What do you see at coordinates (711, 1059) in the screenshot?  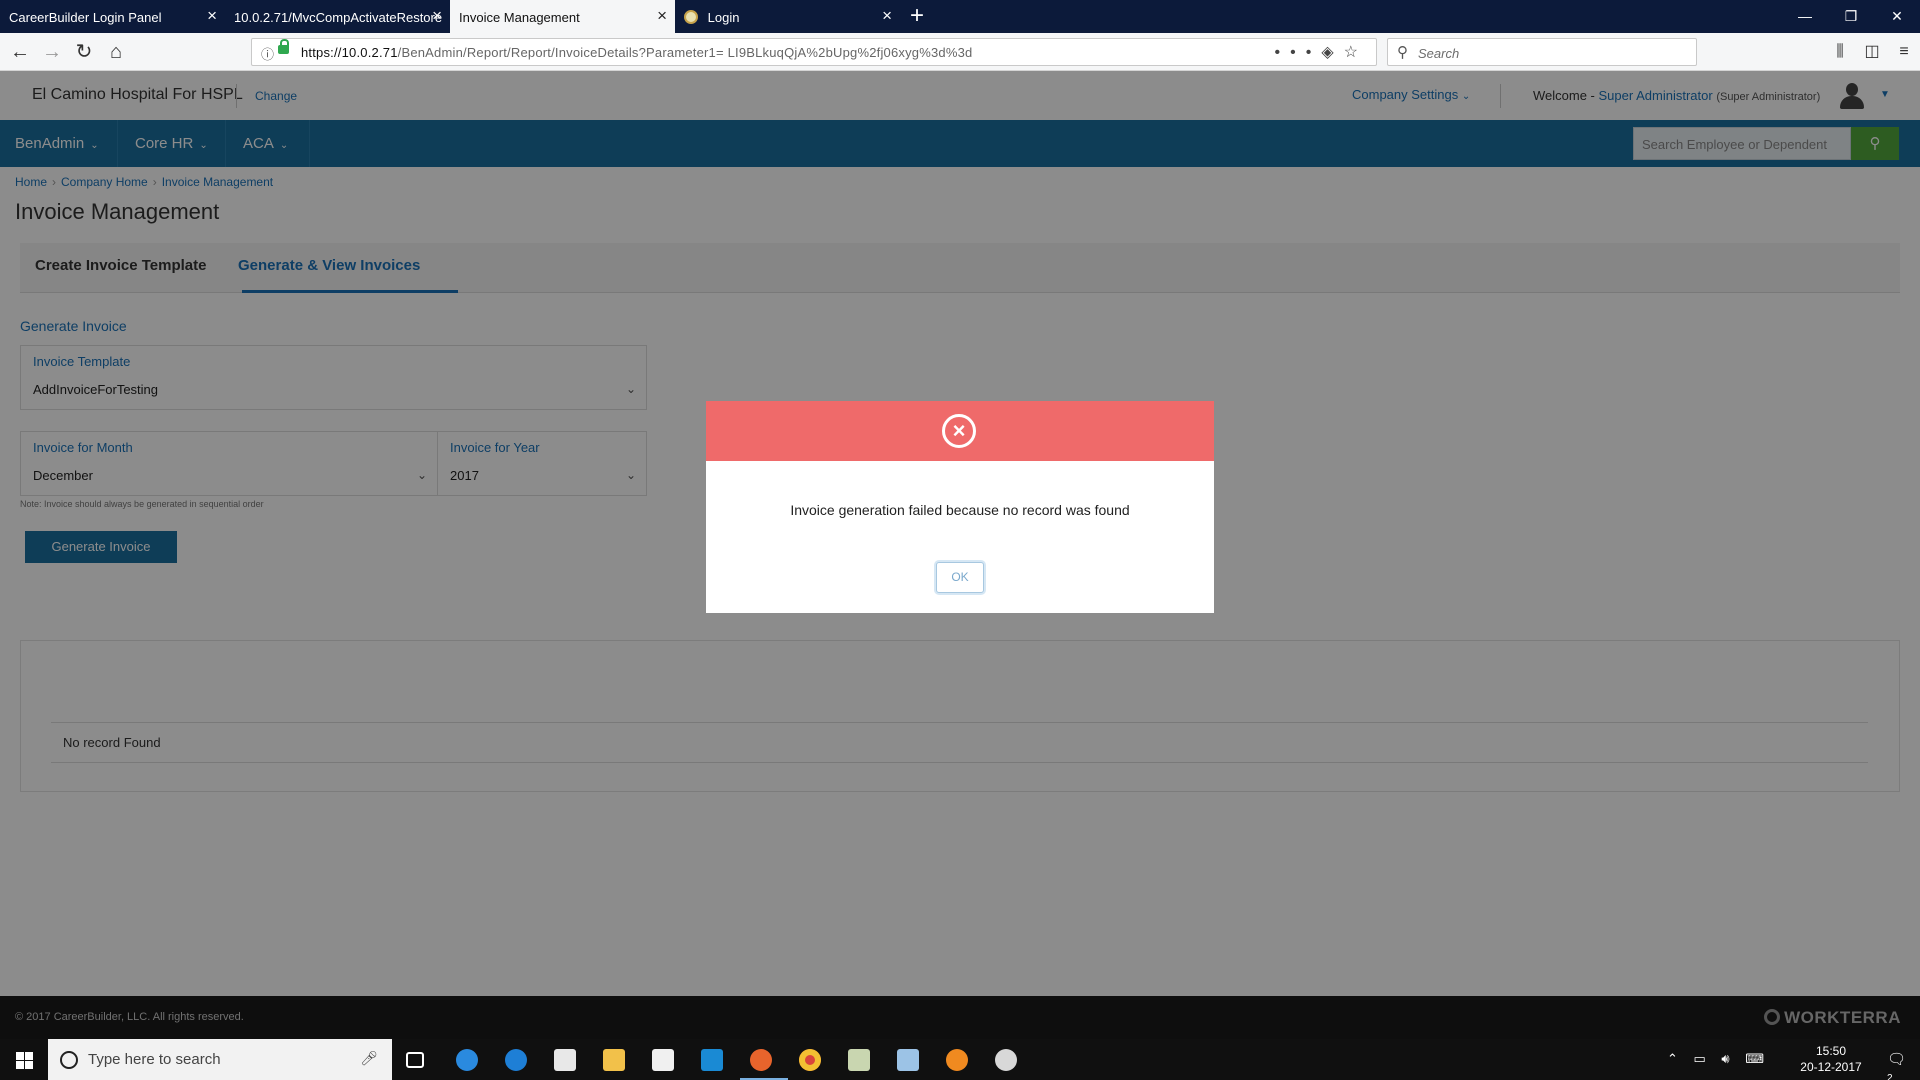 I see `zoom-app-icon` at bounding box center [711, 1059].